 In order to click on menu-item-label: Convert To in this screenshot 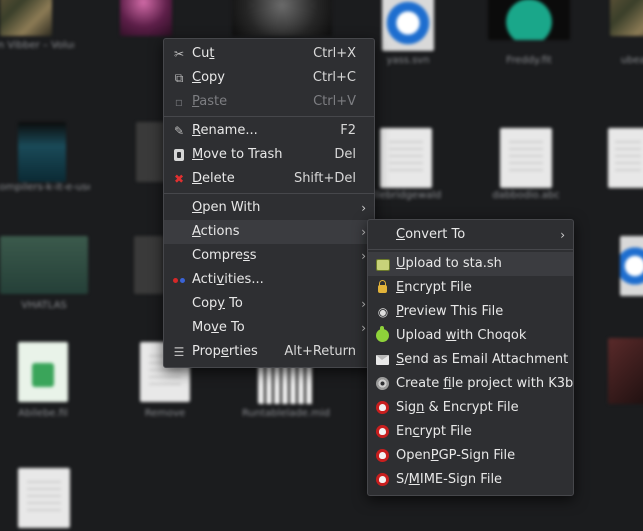, I will do `click(431, 234)`.